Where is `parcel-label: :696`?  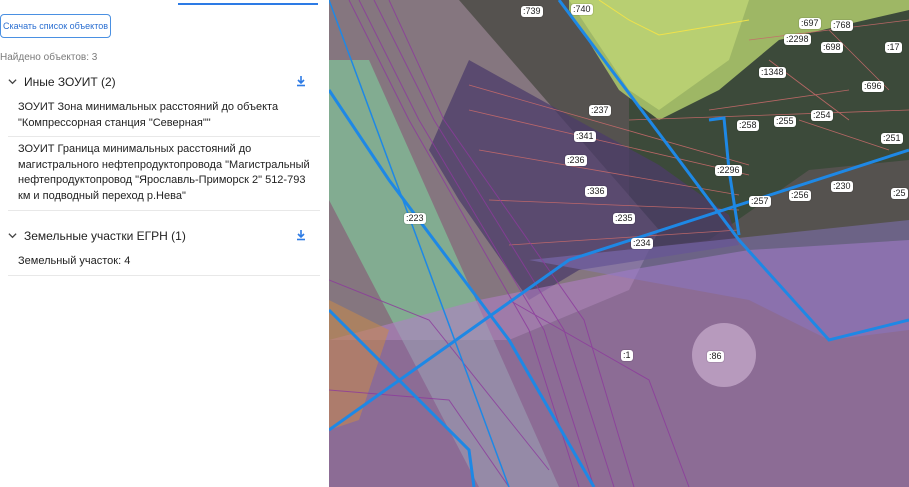 parcel-label: :696 is located at coordinates (873, 86).